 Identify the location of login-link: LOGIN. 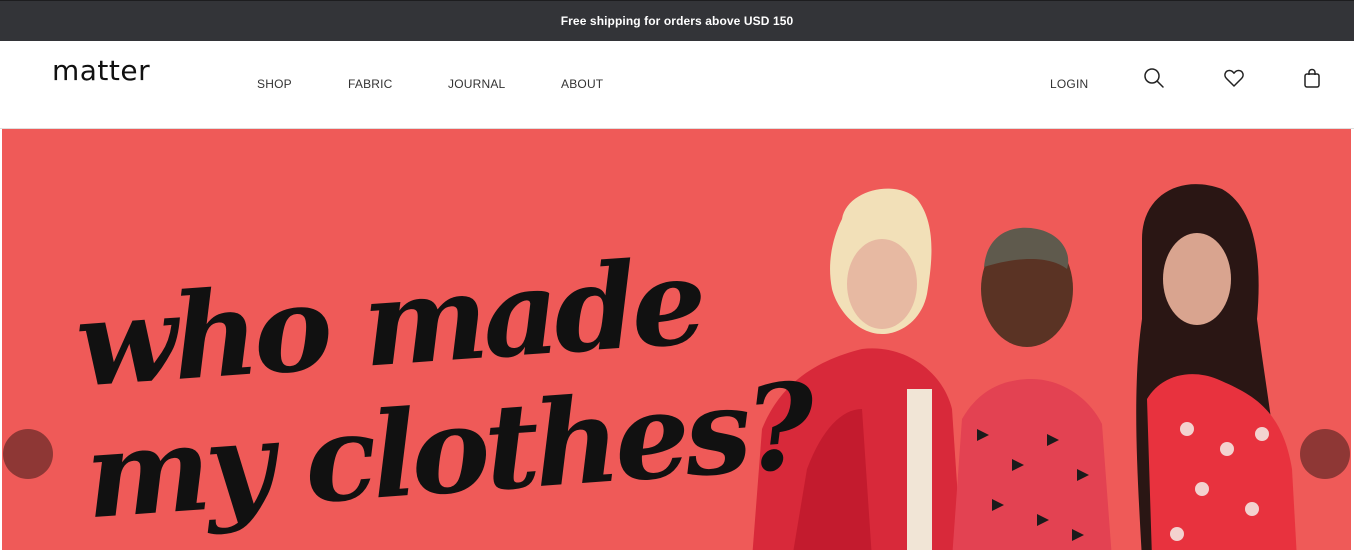
(1069, 84).